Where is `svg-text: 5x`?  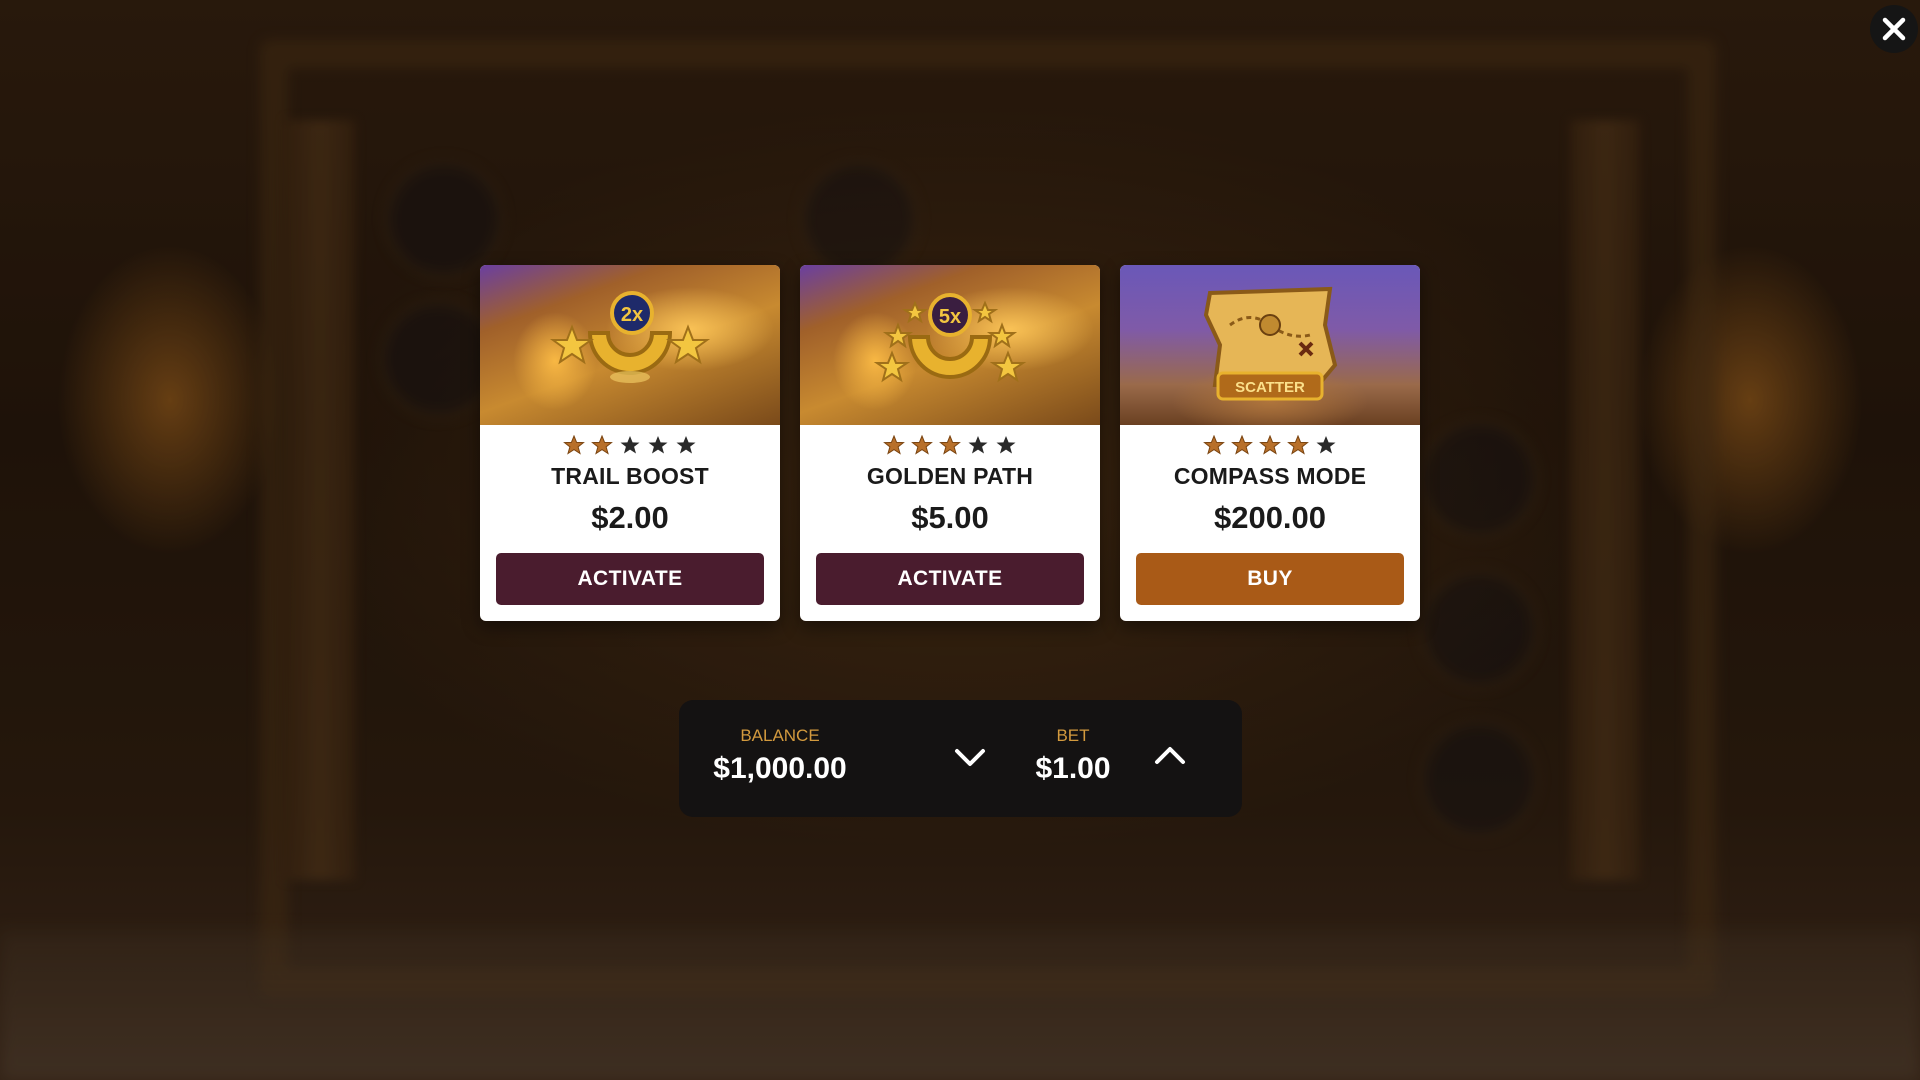
svg-text: 5x is located at coordinates (950, 317).